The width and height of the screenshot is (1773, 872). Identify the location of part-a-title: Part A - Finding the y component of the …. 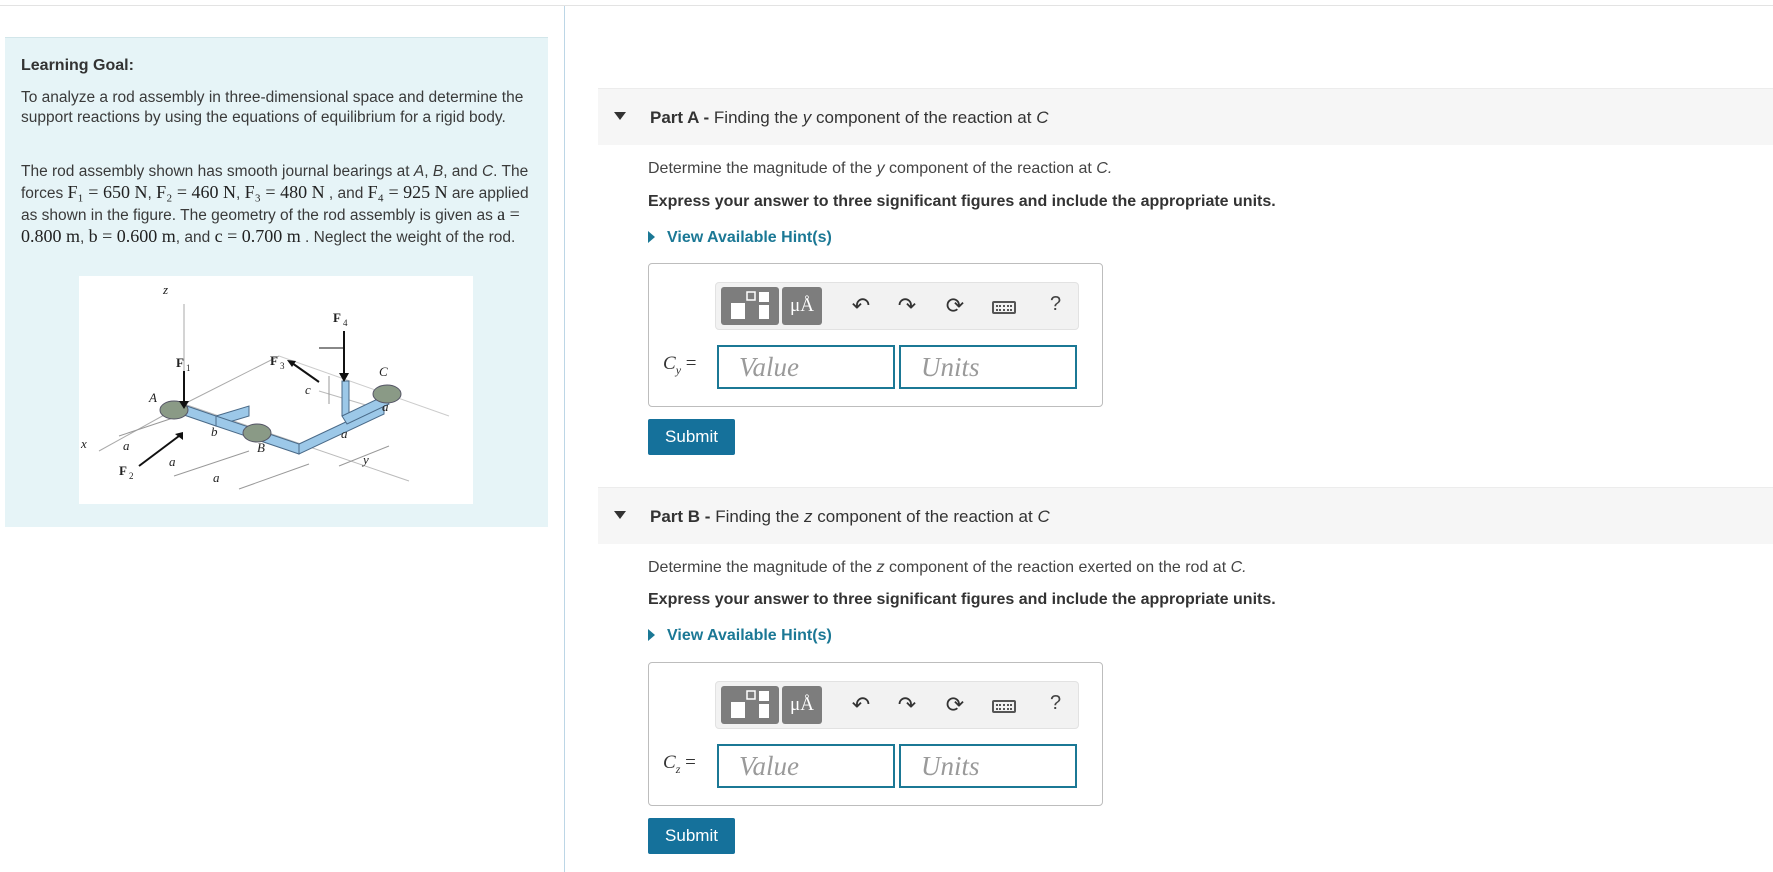
(849, 117).